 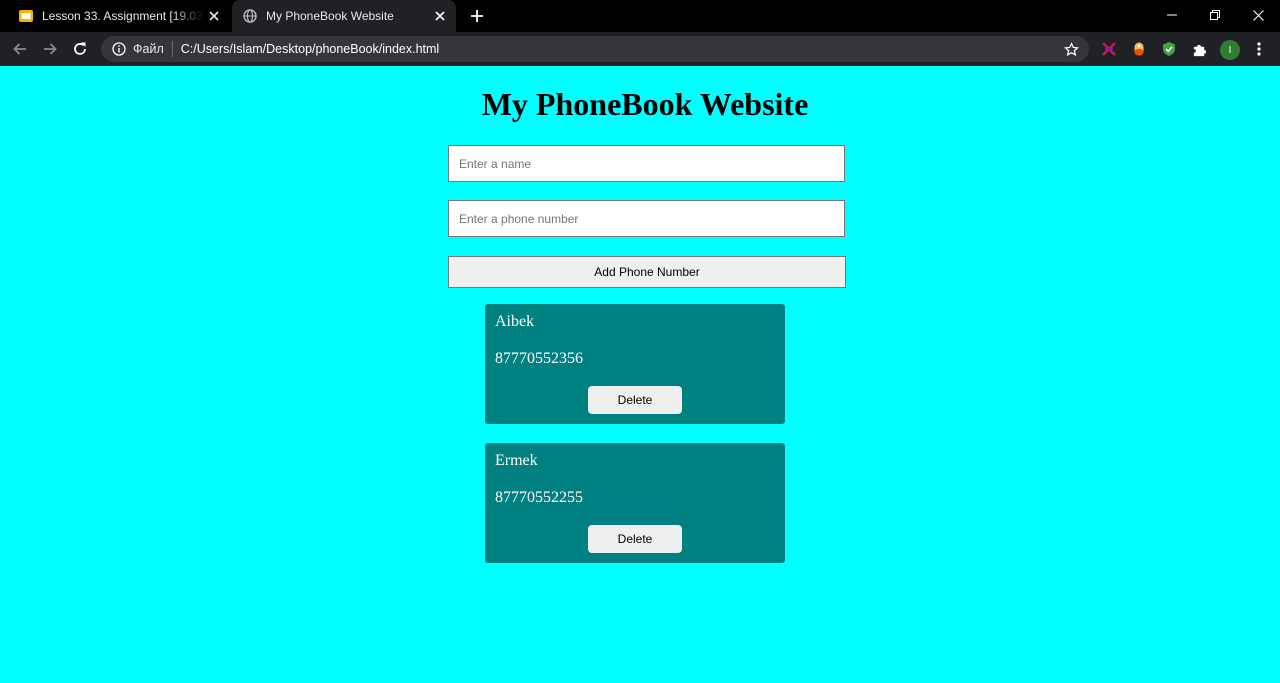 I want to click on add-phone-number-button: Add Phone Number, so click(x=647, y=272).